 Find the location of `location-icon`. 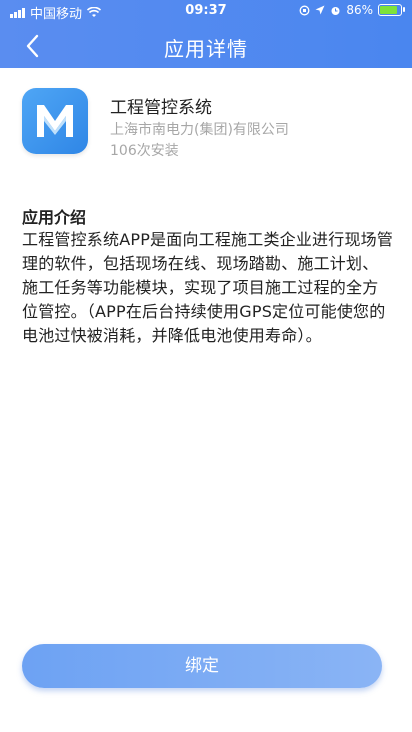

location-icon is located at coordinates (320, 10).